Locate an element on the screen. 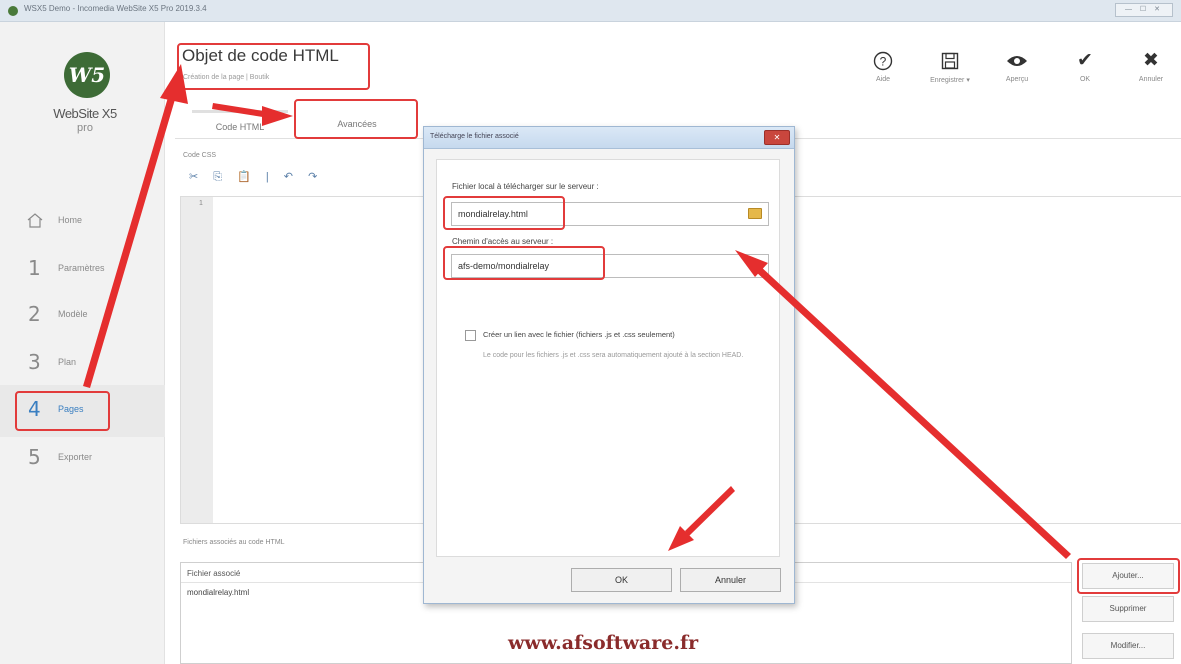 This screenshot has width=1181, height=664. css-code-editor: 1 is located at coordinates (305, 360).